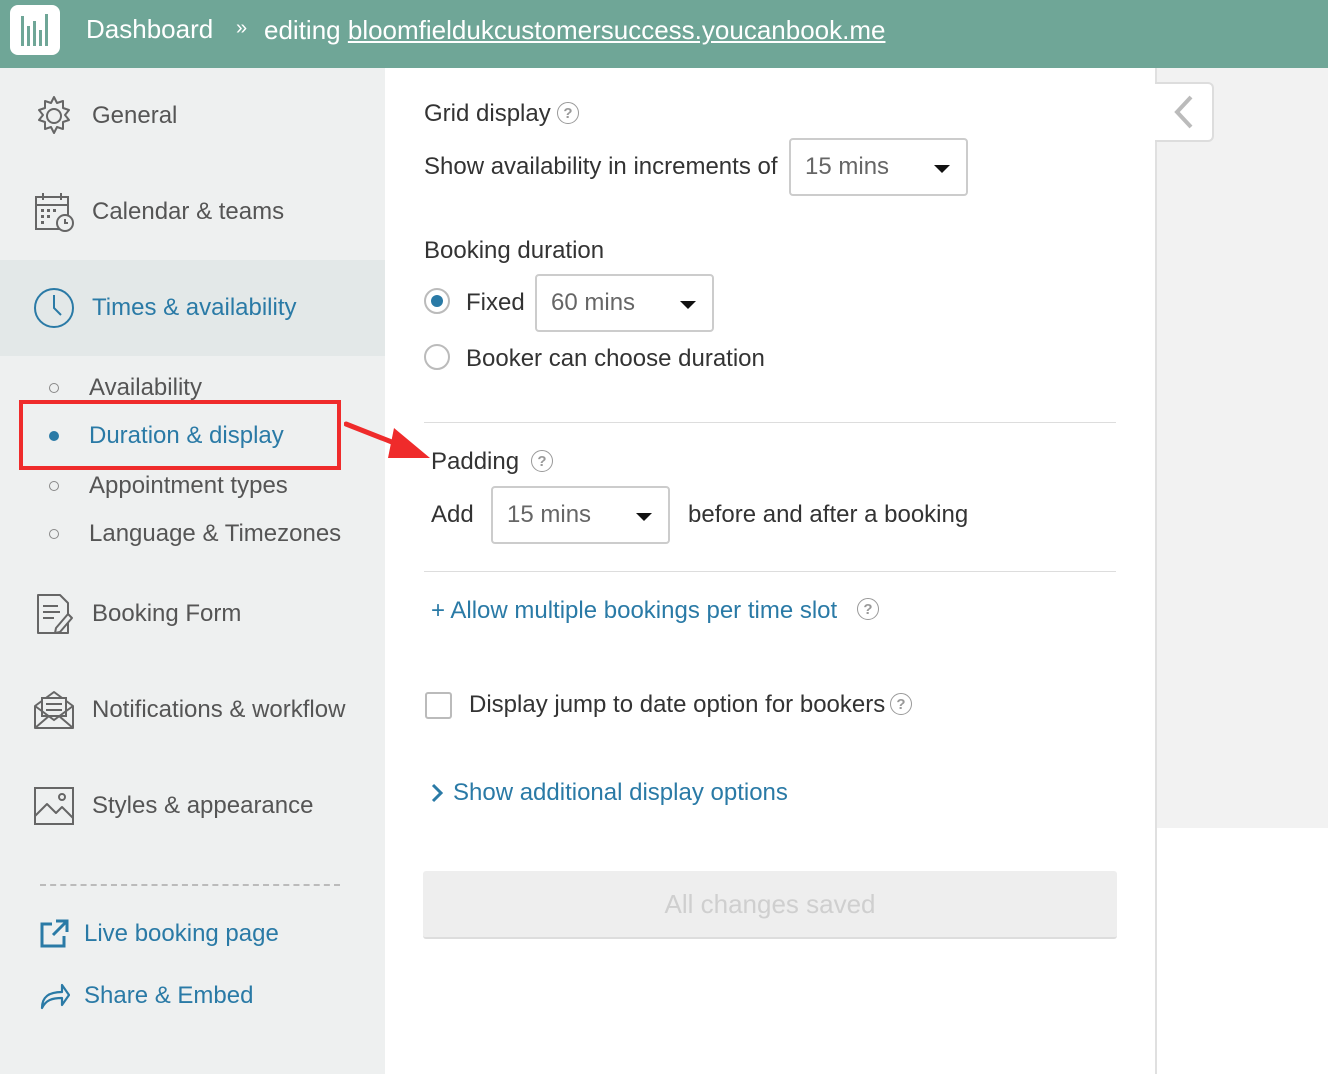  I want to click on annotation-arrow-icon, so click(387, 439).